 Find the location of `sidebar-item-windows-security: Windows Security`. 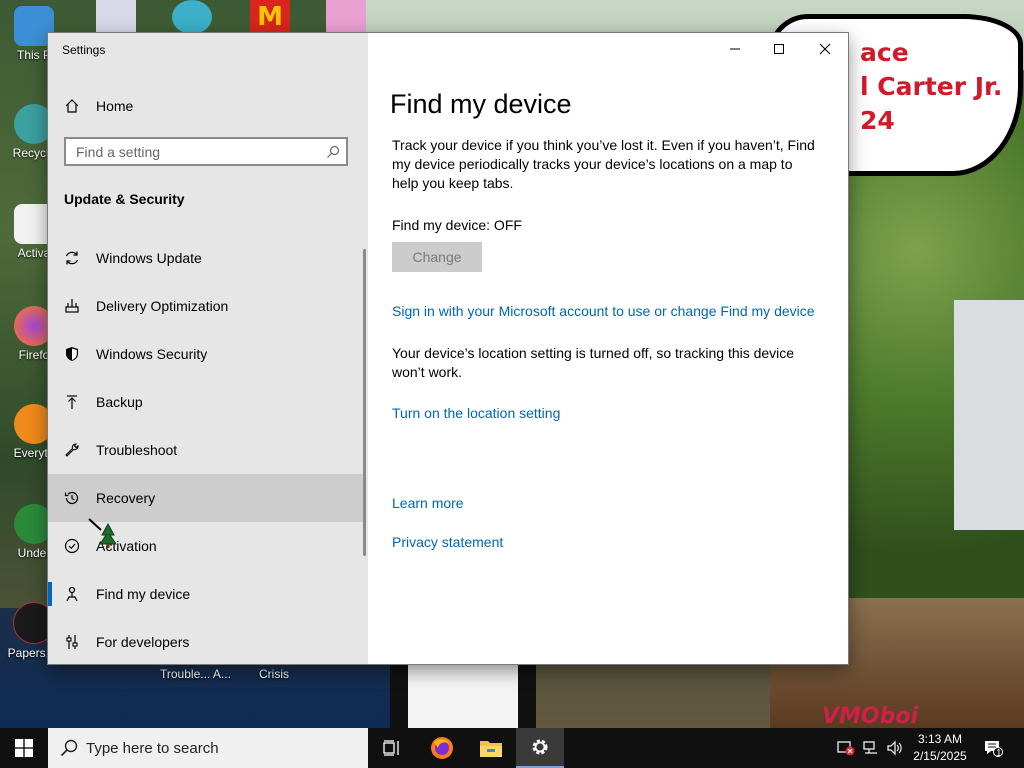

sidebar-item-windows-security: Windows Security is located at coordinates (206, 354).